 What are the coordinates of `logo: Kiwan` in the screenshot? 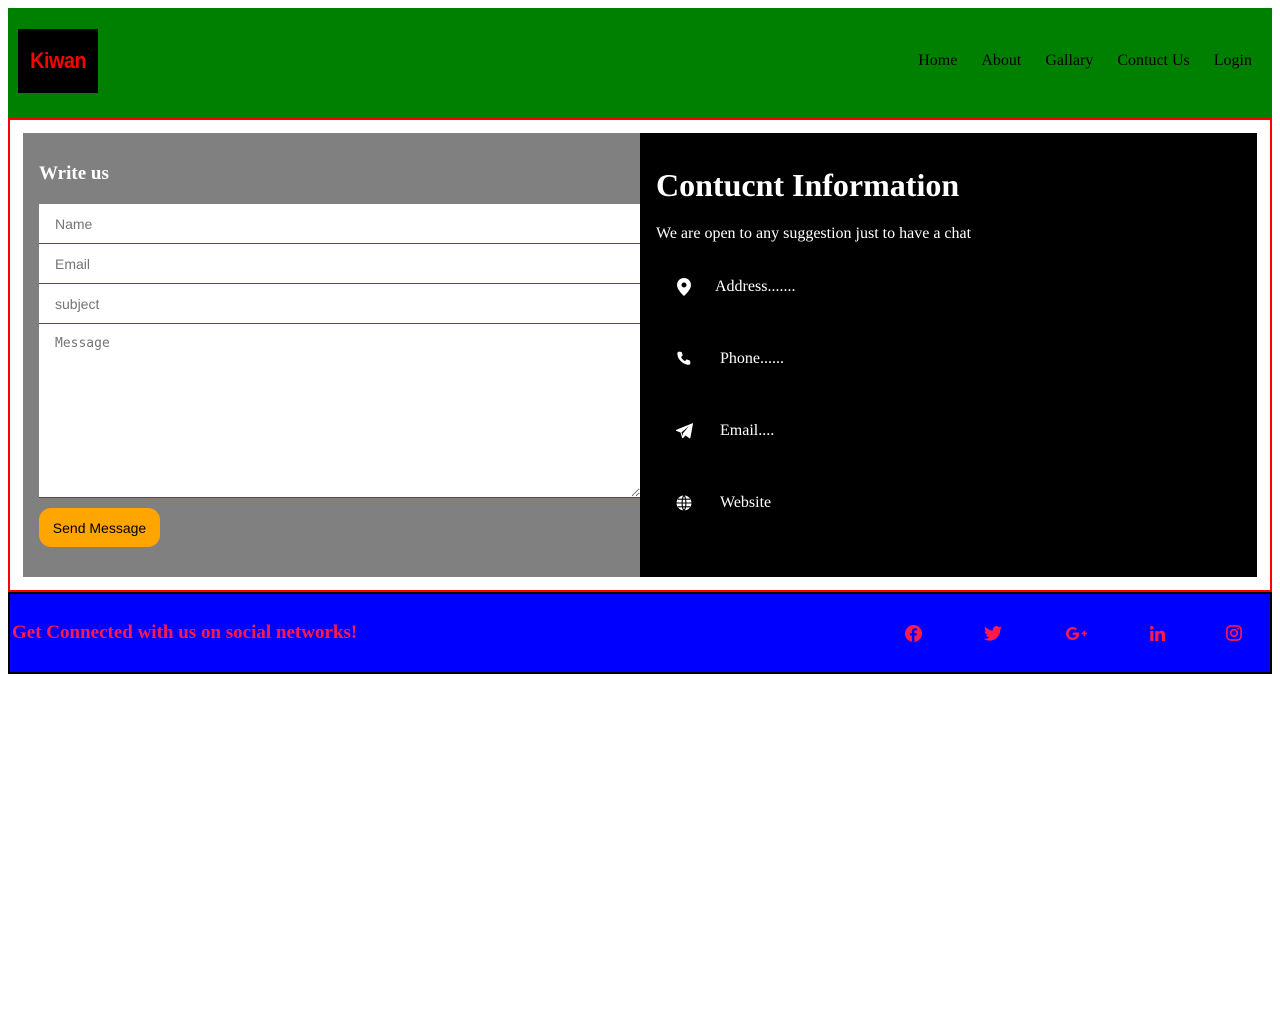 It's located at (58, 61).